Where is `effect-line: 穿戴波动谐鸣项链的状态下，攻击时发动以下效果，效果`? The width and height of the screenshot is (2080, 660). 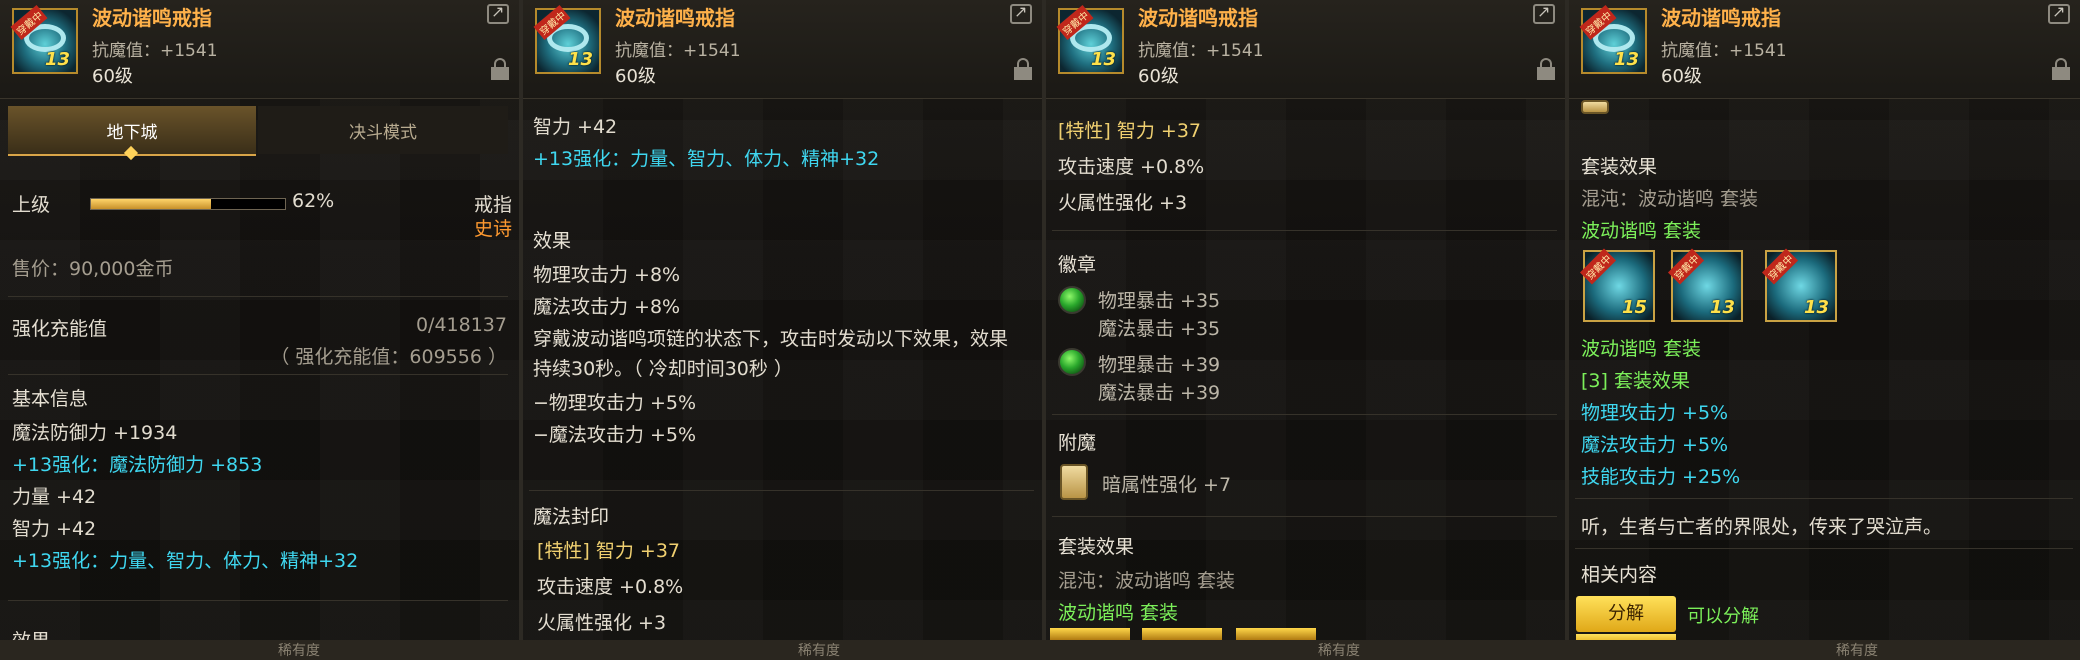
effect-line: 穿戴波动谐鸣项链的状态下，攻击时发动以下效果，效果 is located at coordinates (771, 339).